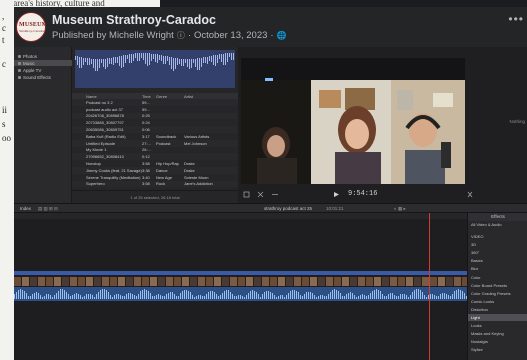 This screenshot has height=360, width=527. Describe the element at coordinates (497, 277) in the screenshot. I see `effects-category: Color` at that location.